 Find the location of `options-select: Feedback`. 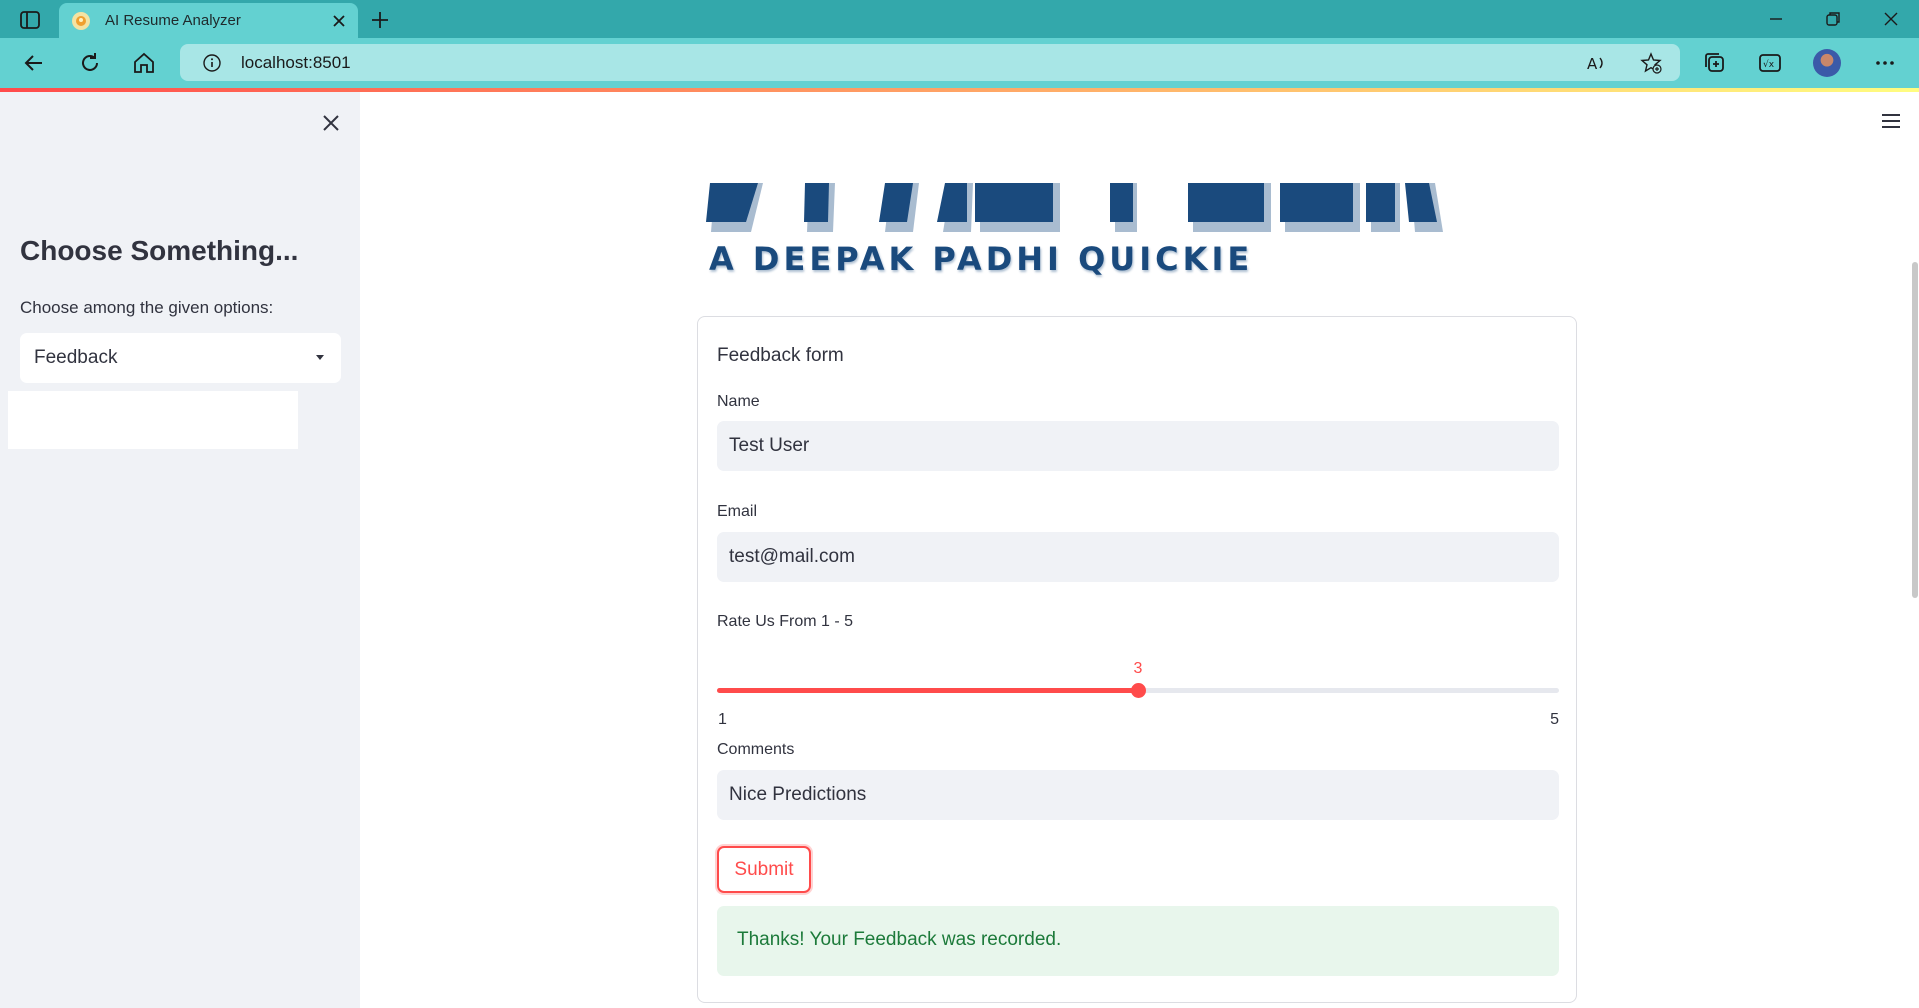

options-select: Feedback is located at coordinates (180, 358).